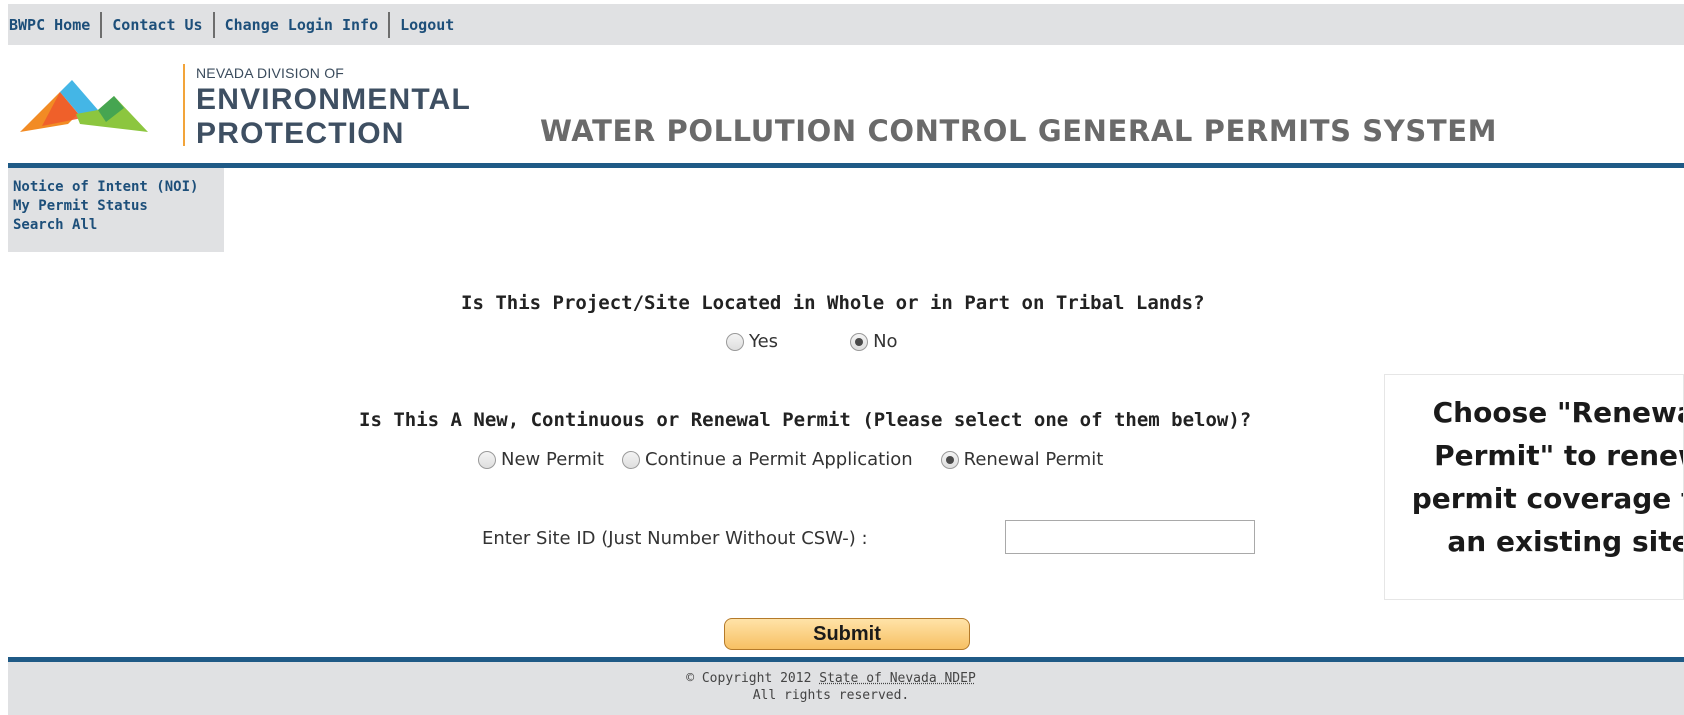  I want to click on new-permit-radio, so click(487, 459).